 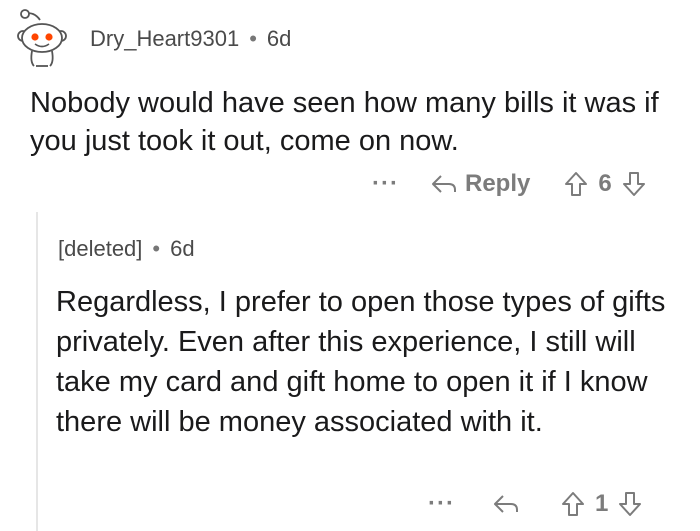 What do you see at coordinates (601, 503) in the screenshot?
I see `vote-count: 1` at bounding box center [601, 503].